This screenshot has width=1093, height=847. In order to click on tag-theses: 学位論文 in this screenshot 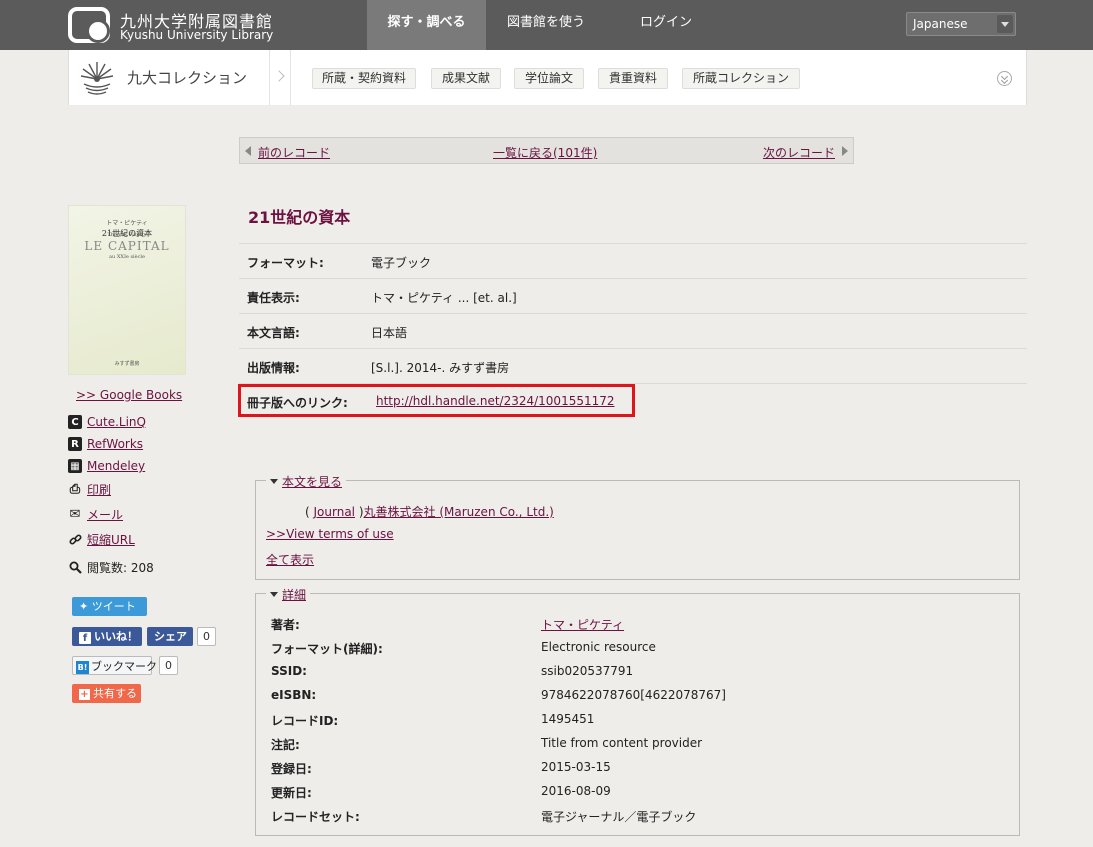, I will do `click(549, 78)`.